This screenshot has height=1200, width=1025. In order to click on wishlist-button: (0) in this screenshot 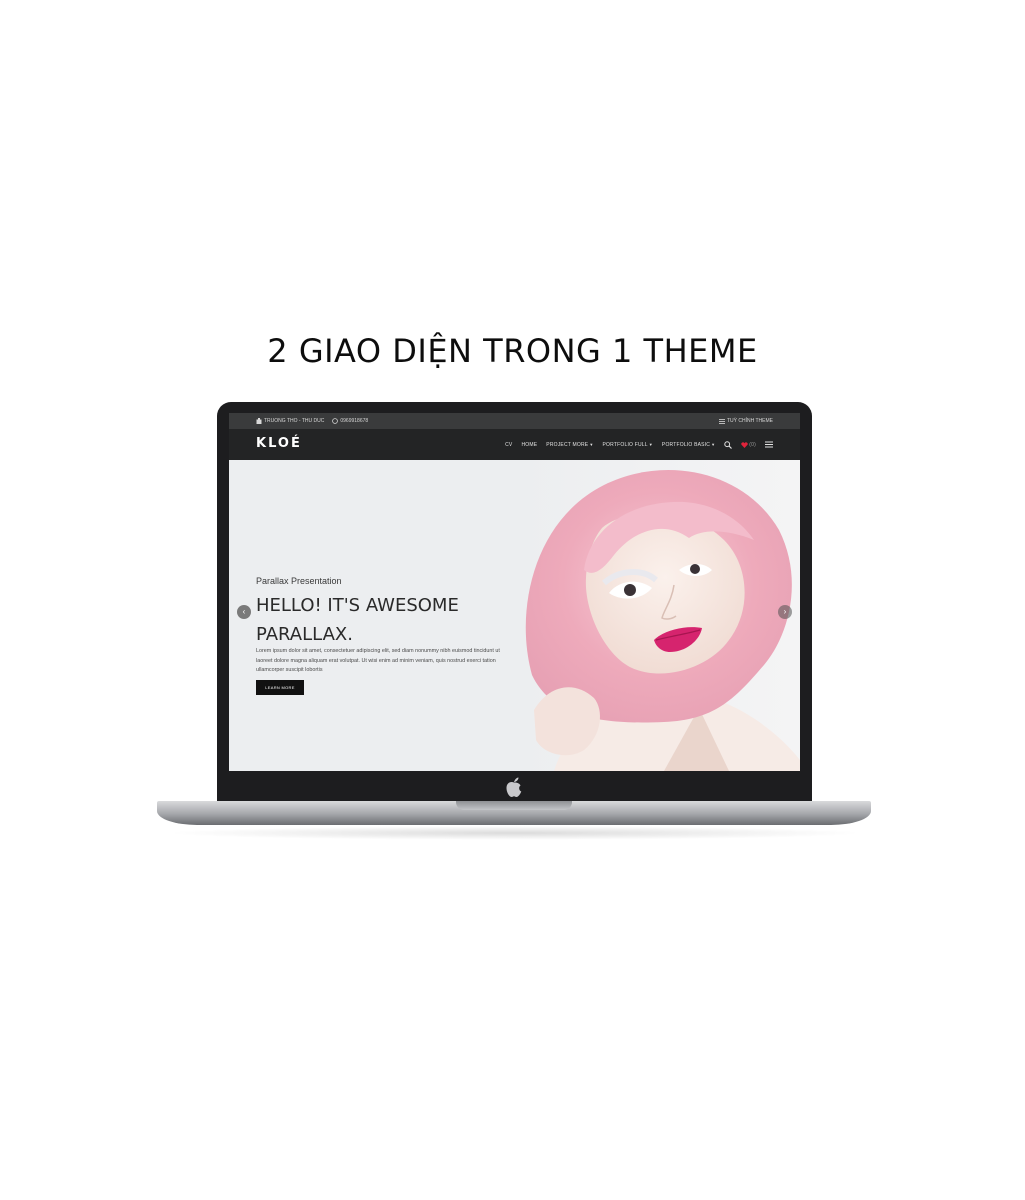, I will do `click(748, 445)`.